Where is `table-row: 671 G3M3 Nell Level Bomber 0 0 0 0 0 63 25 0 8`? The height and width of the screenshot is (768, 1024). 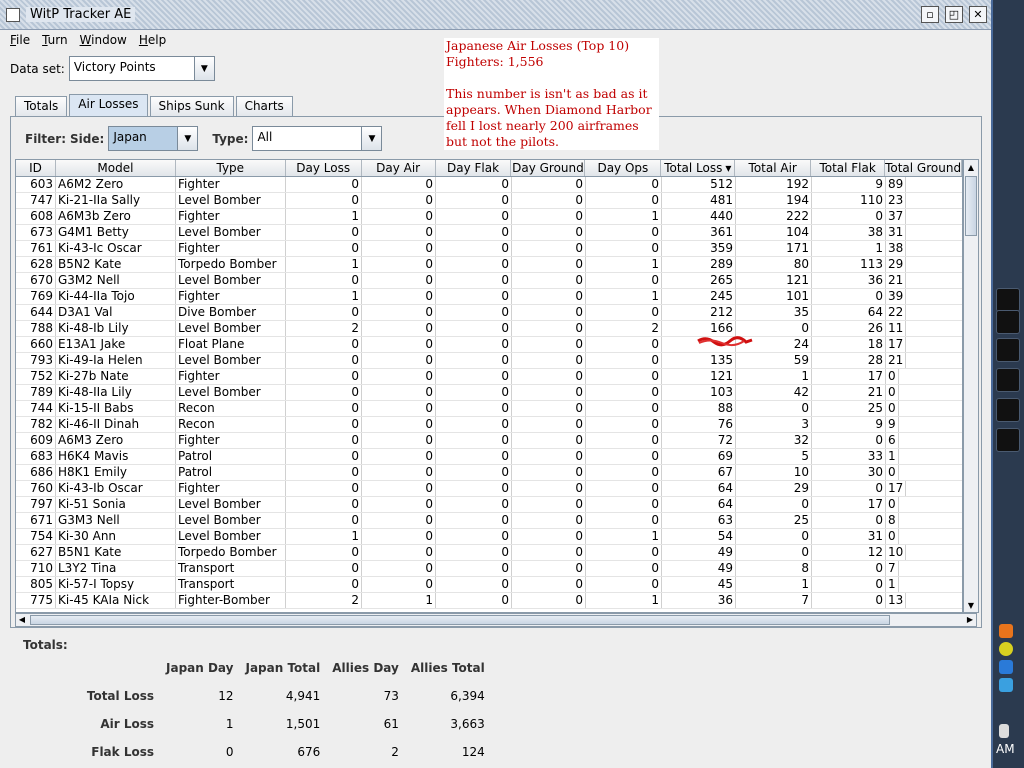
table-row: 671 G3M3 Nell Level Bomber 0 0 0 0 0 63 25 0 8 is located at coordinates (489, 521).